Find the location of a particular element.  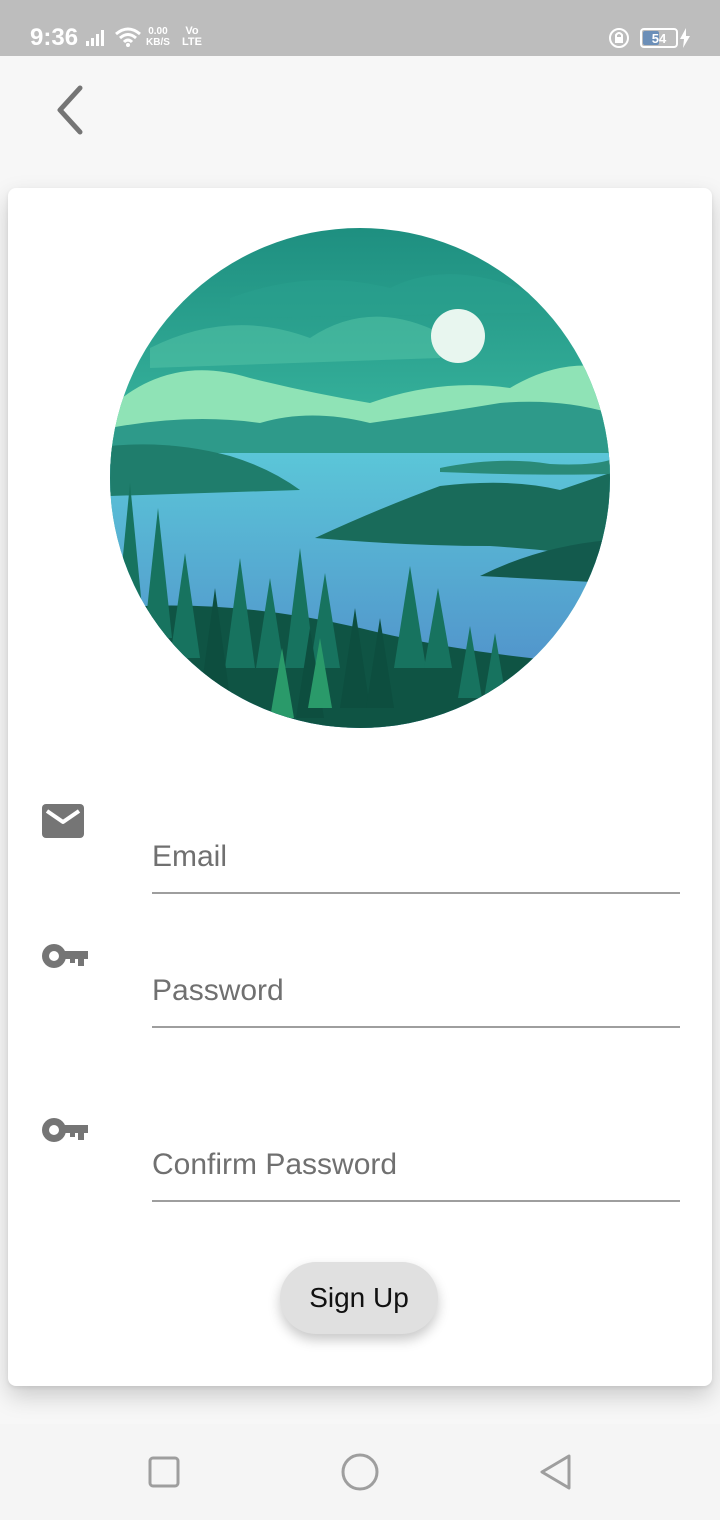

status-bar: 9:36 0.00 KB/S Vo LTE 54 is located at coordinates (360, 28).